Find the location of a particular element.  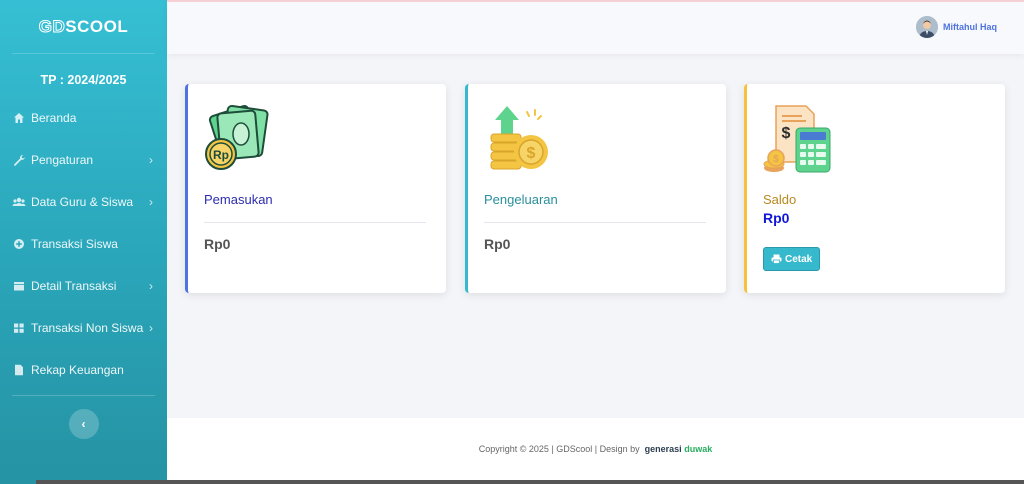

brand-logo: GDSCOOL is located at coordinates (83, 26).